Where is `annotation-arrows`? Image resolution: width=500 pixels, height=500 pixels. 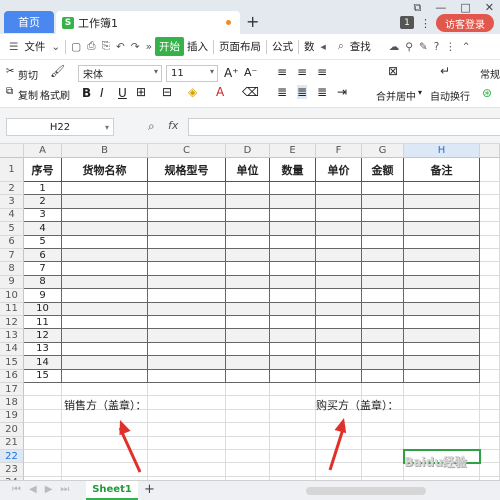 annotation-arrows is located at coordinates (232, 445).